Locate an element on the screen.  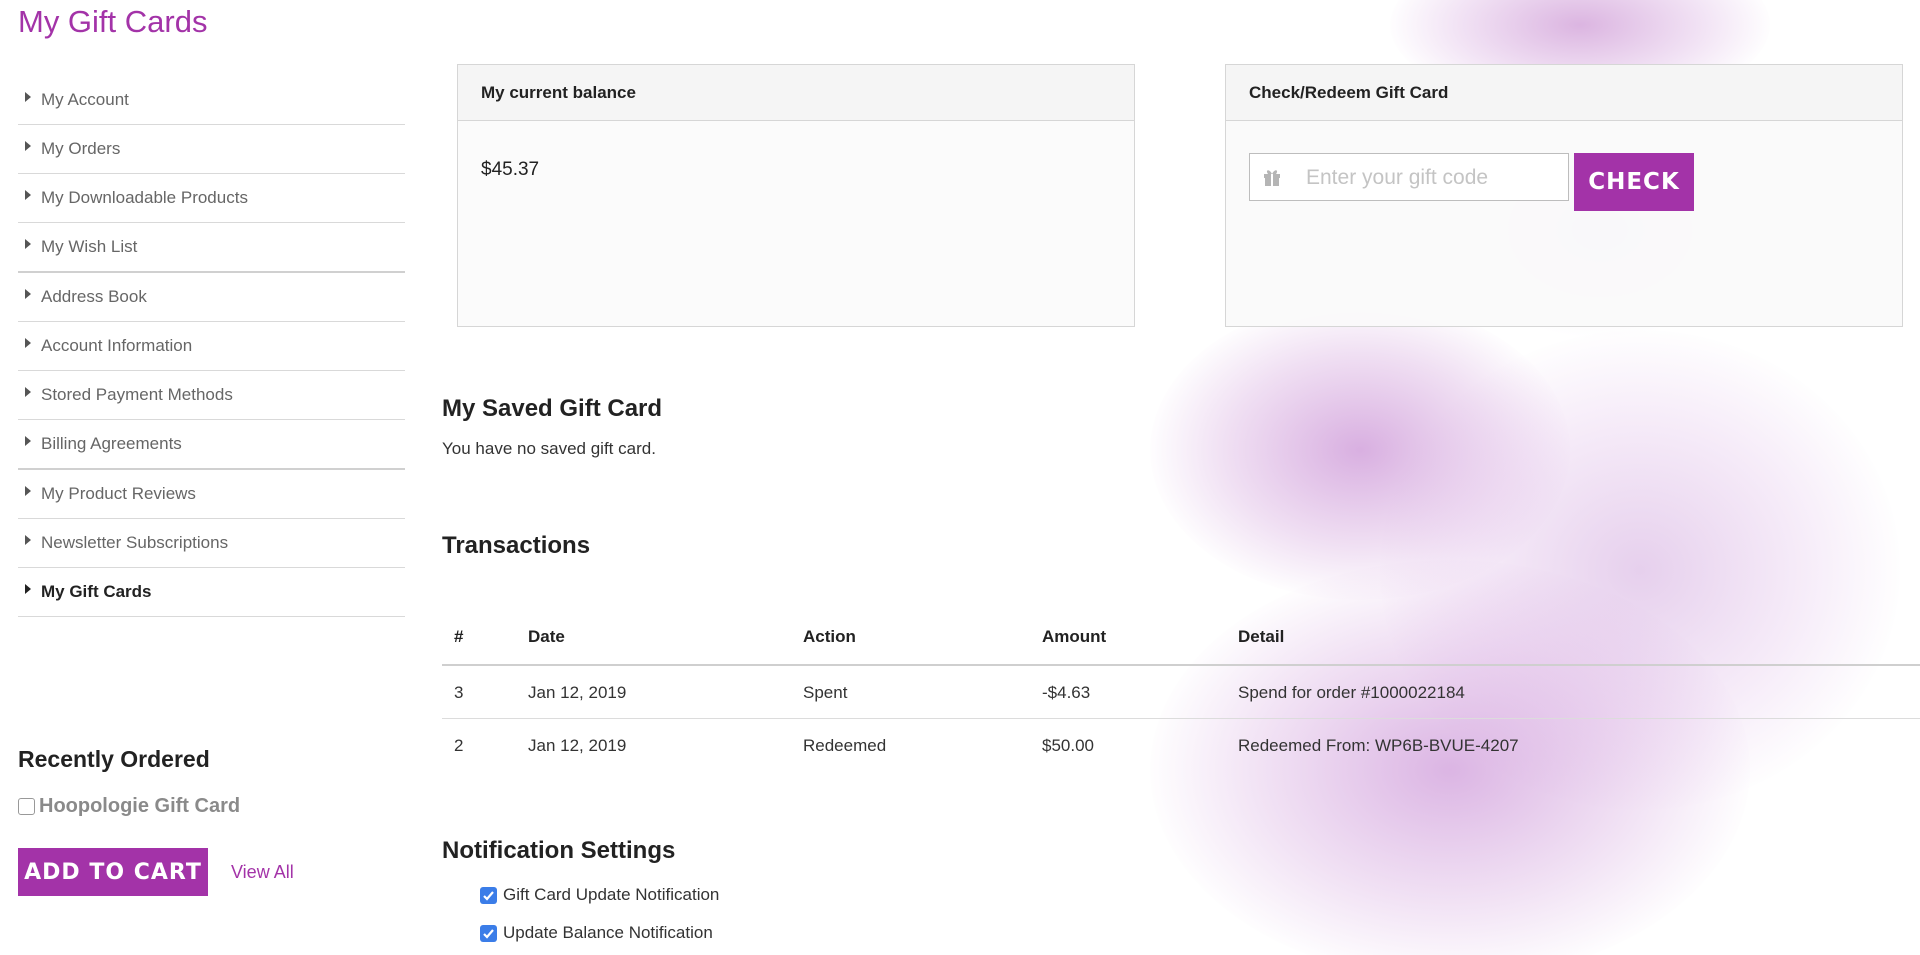
saved-gift-card-message: You have no saved gift card. is located at coordinates (549, 448).